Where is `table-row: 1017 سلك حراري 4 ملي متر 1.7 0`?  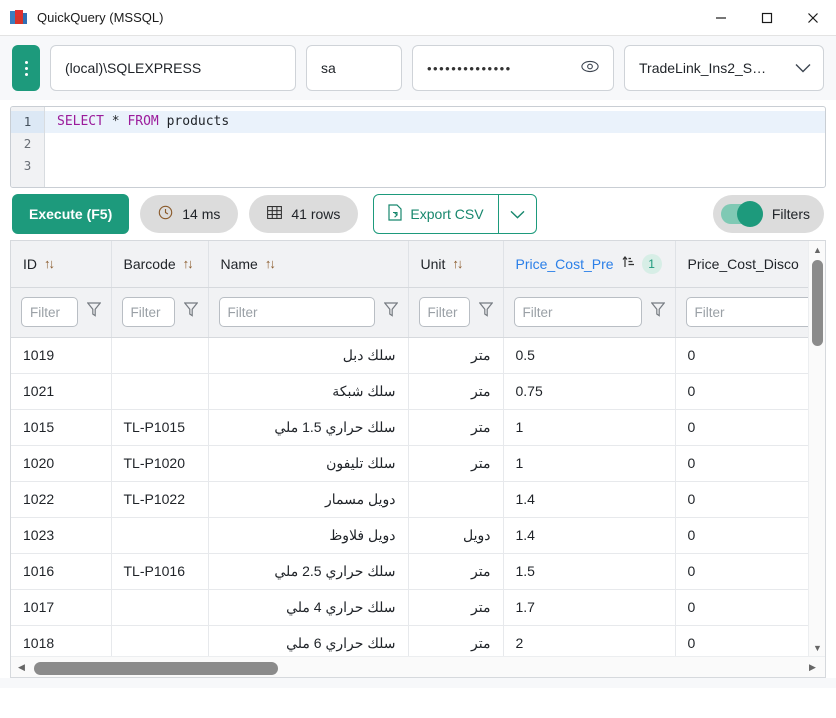 table-row: 1017 سلك حراري 4 ملي متر 1.7 0 is located at coordinates (409, 607).